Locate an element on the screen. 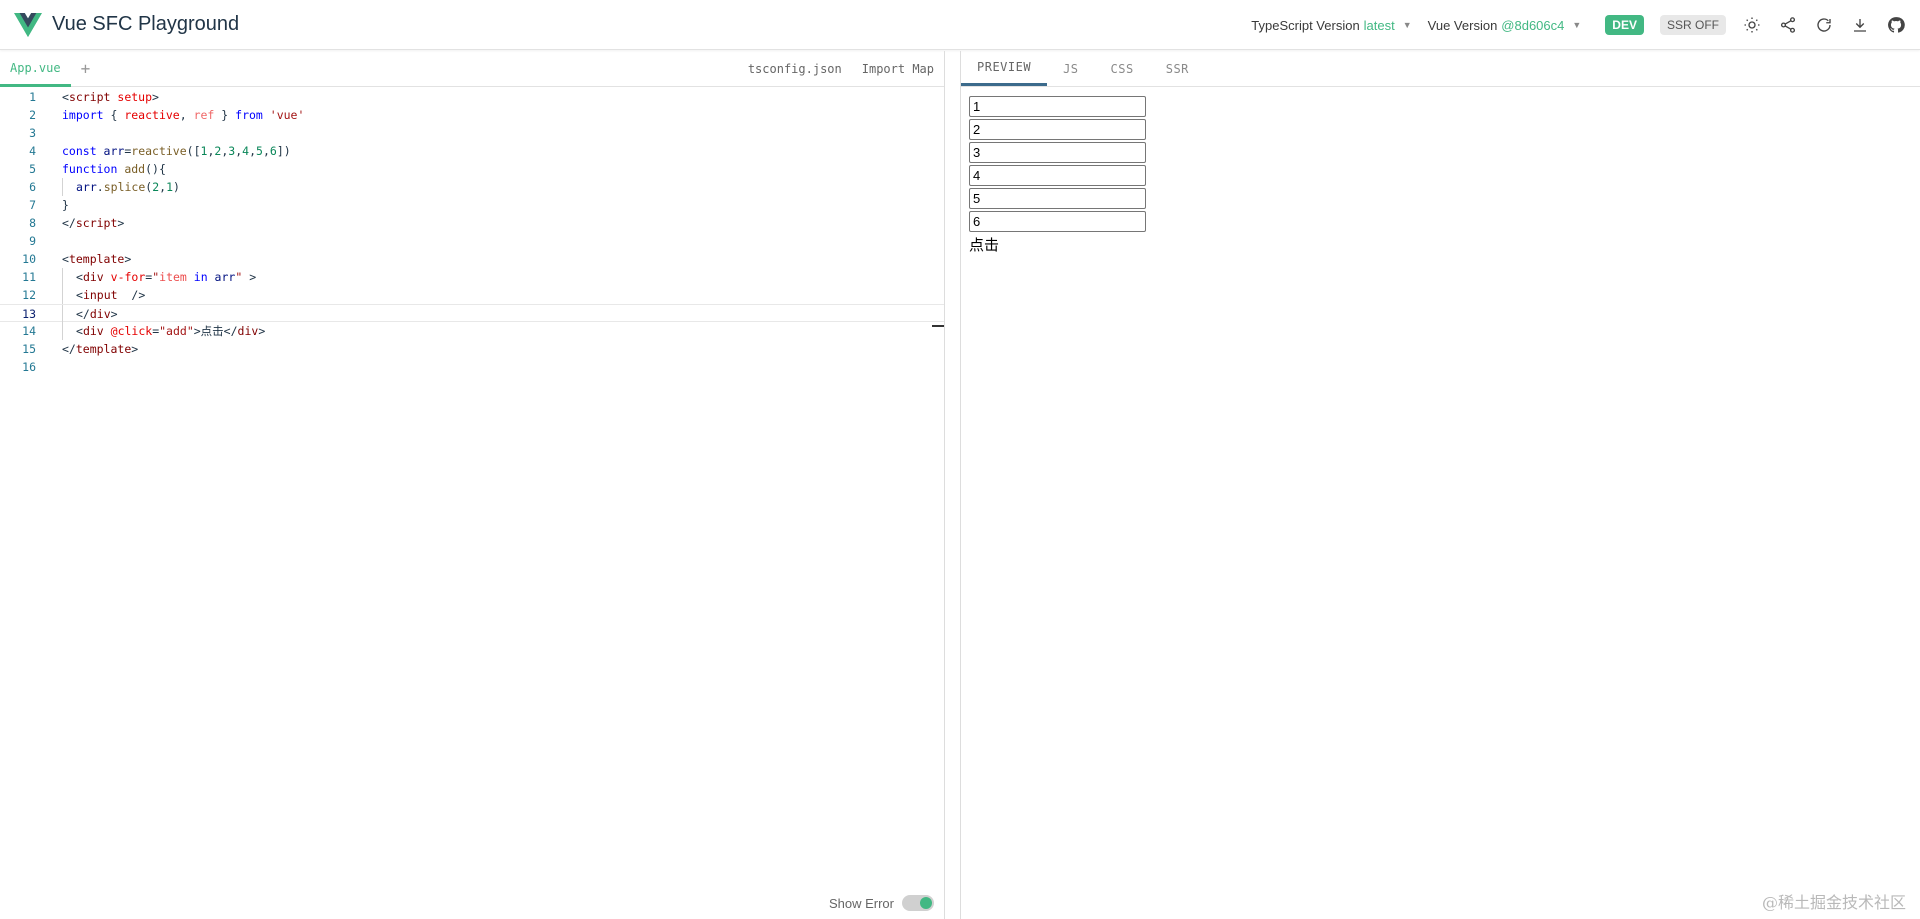  line-number: 2 is located at coordinates (32, 115).